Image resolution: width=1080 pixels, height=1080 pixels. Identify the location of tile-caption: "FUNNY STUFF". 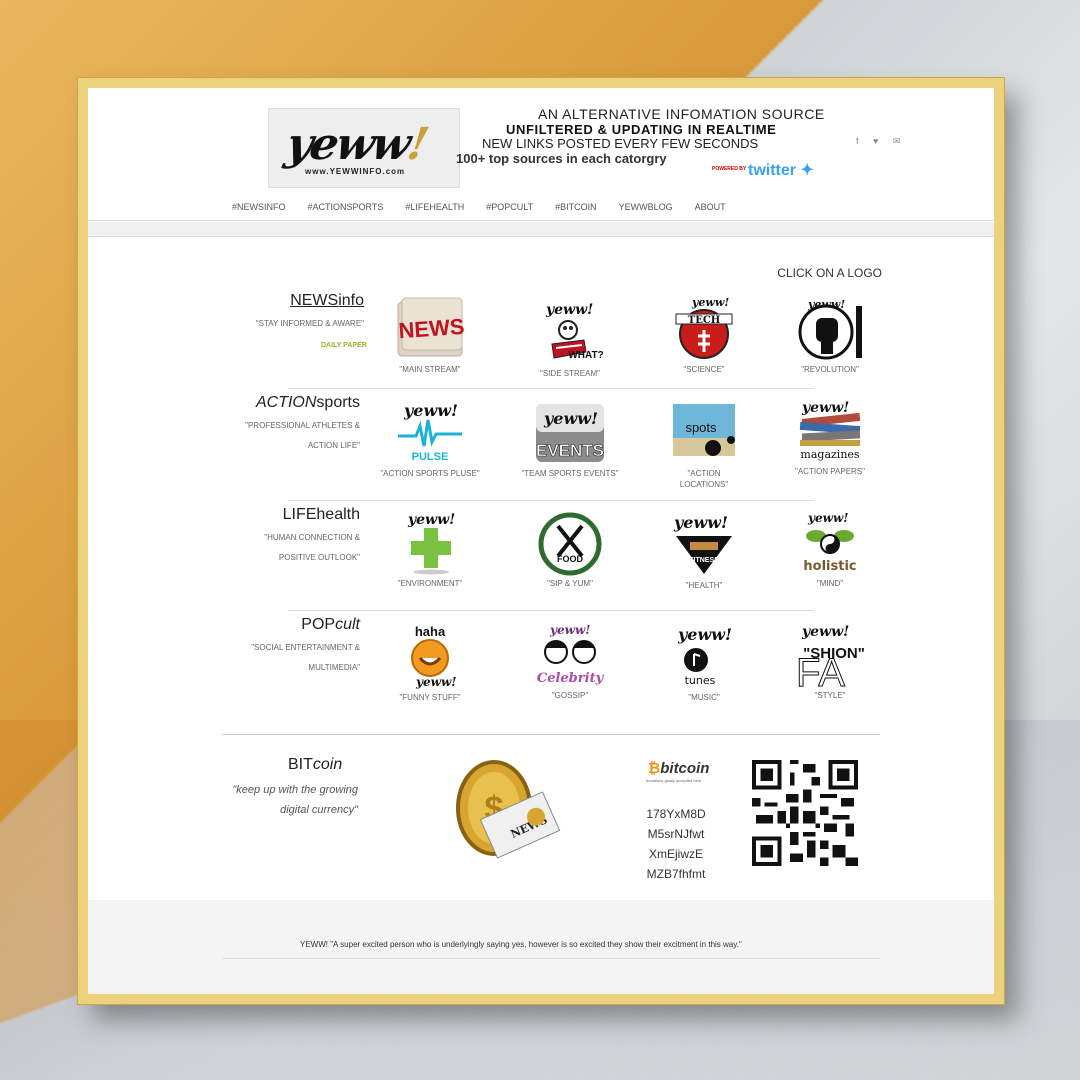
(430, 697).